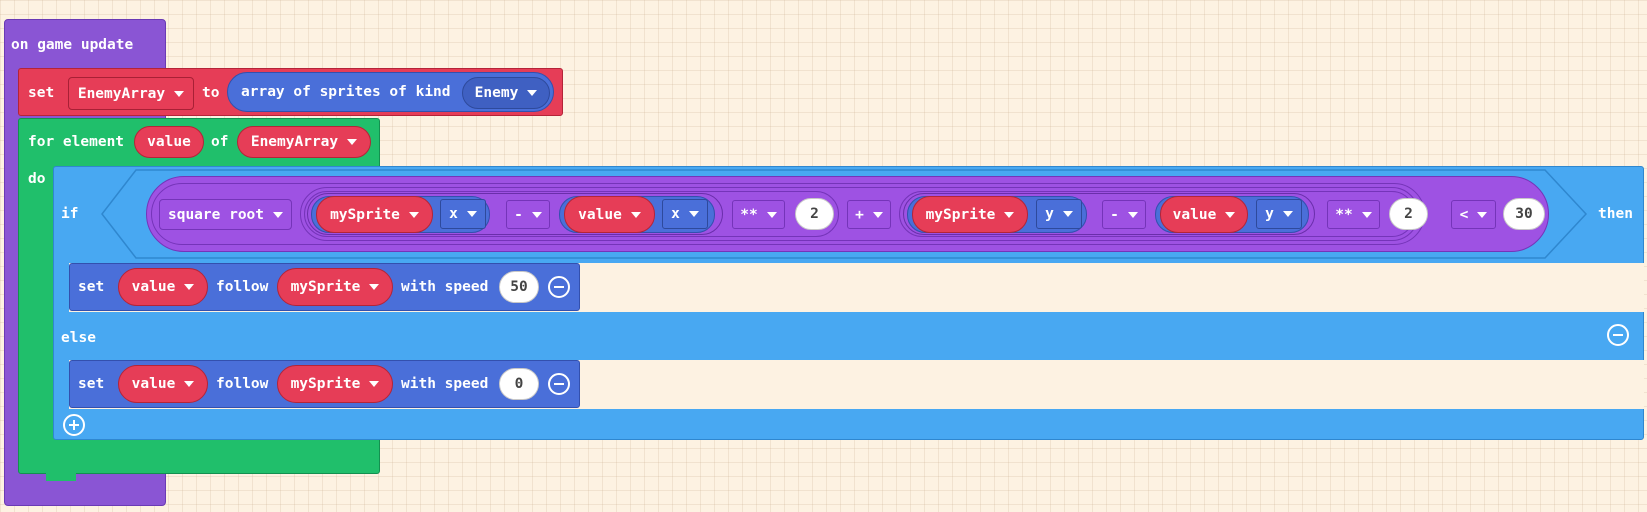 This screenshot has height=512, width=1647. What do you see at coordinates (960, 214) in the screenshot?
I see `mysprite-y-text: mySprite` at bounding box center [960, 214].